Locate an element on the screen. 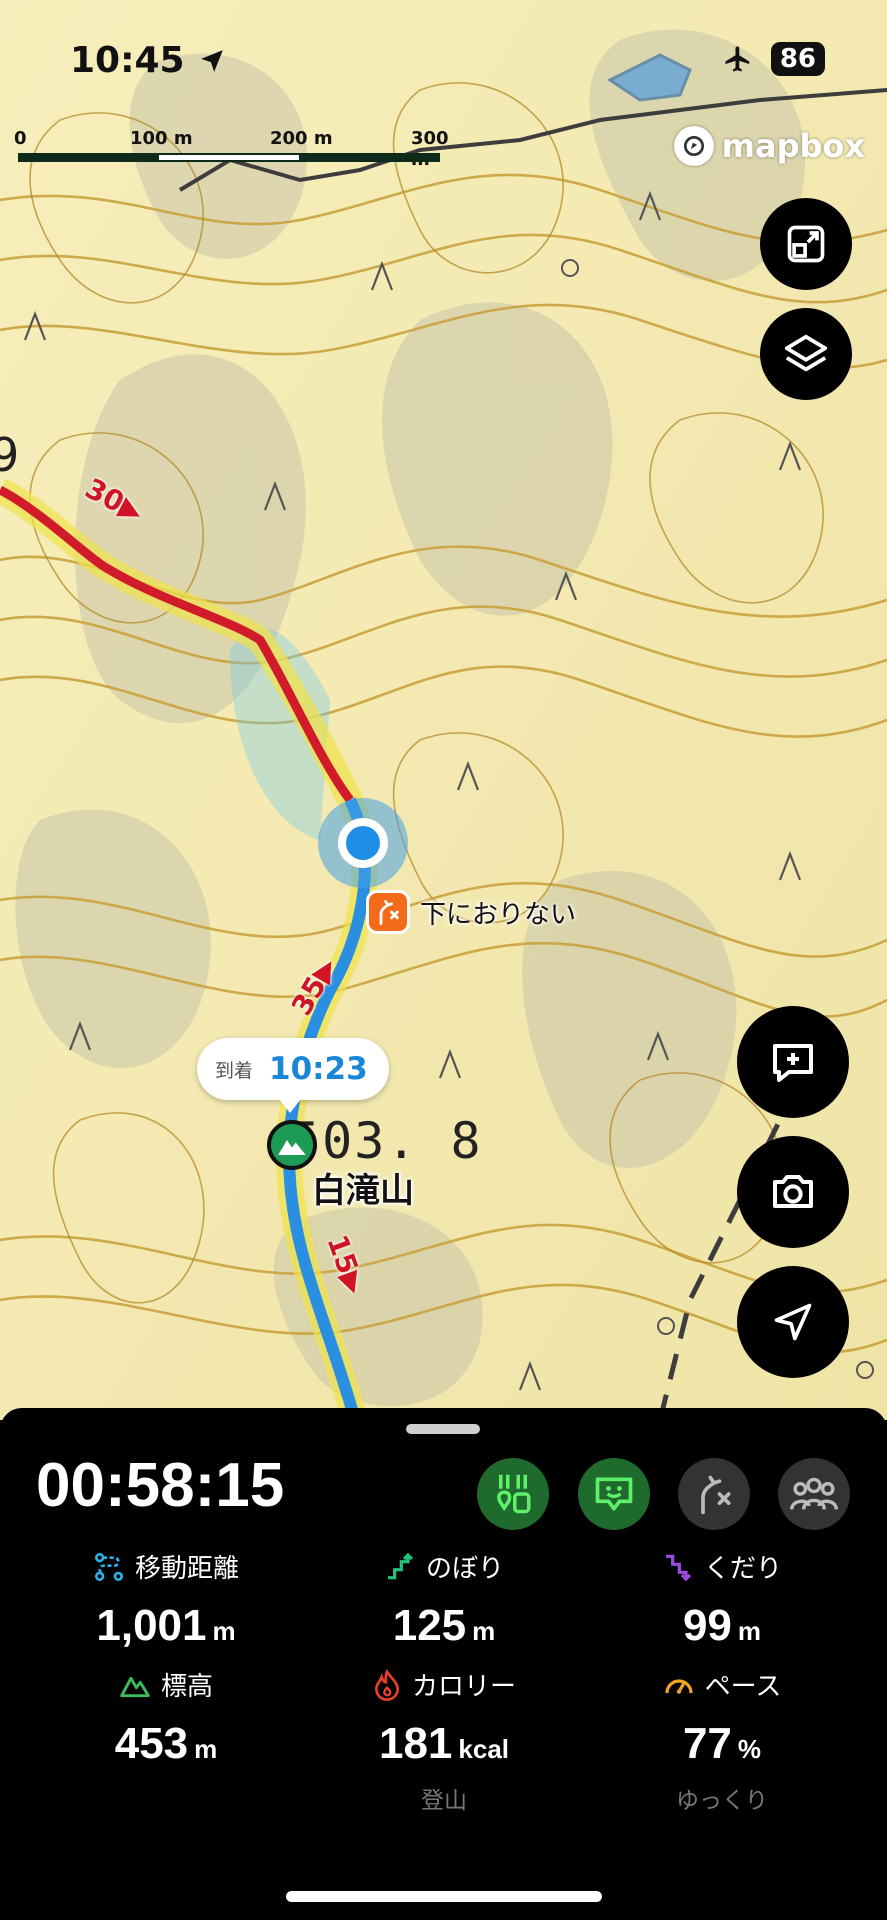  panel-grabber is located at coordinates (443, 1429).